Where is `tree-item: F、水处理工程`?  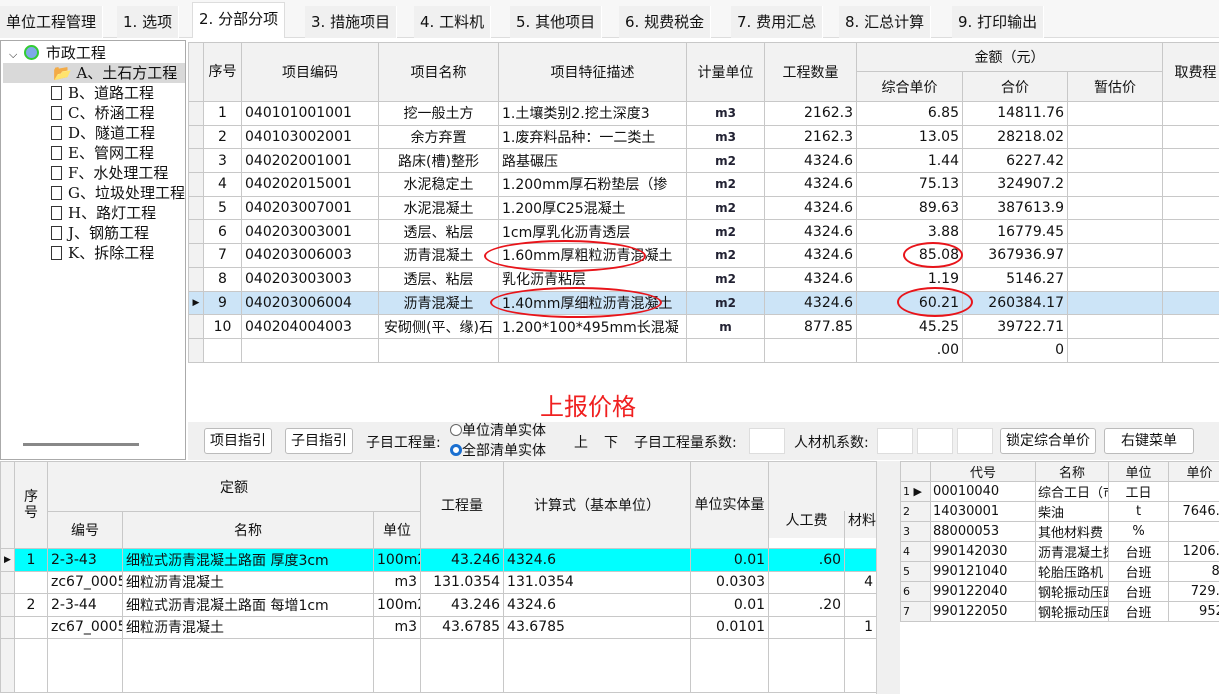
tree-item: F、水处理工程 is located at coordinates (109, 173).